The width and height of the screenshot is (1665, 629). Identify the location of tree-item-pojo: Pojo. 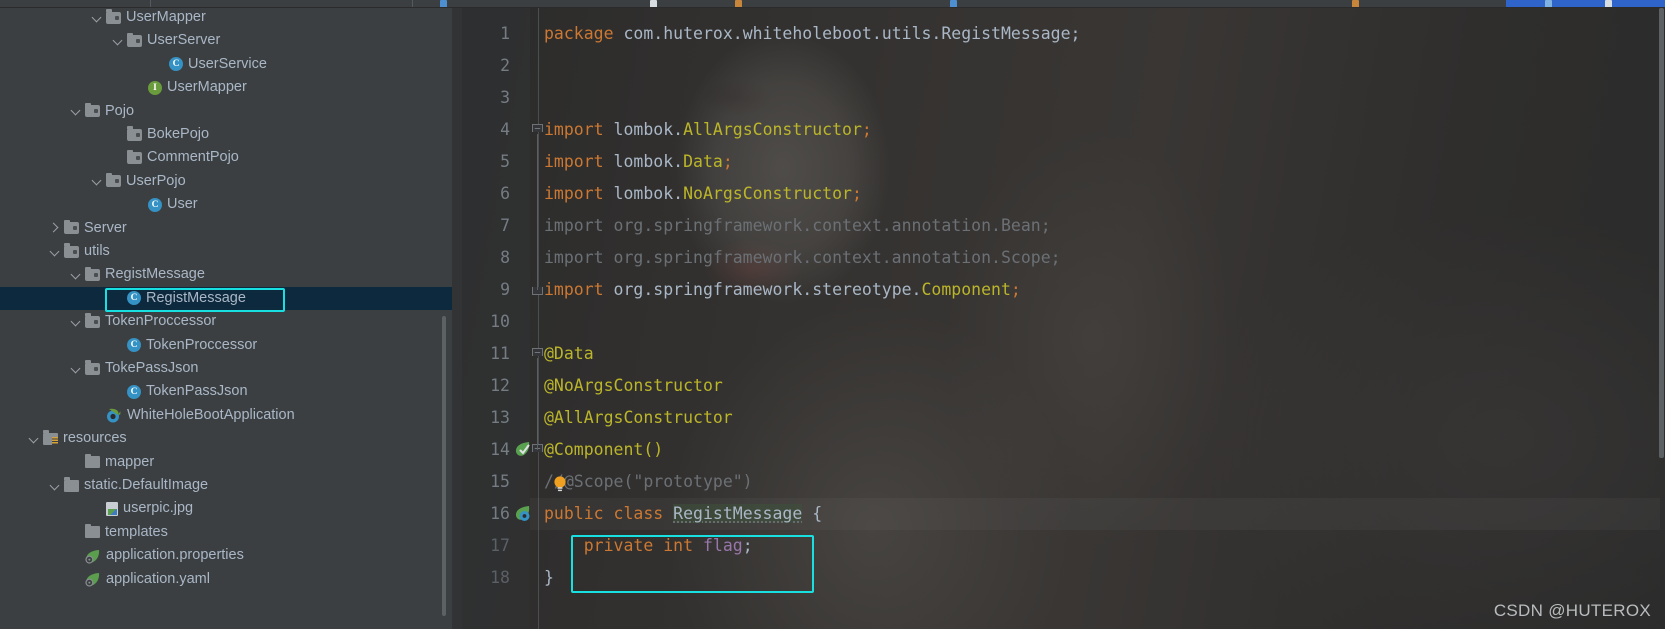
(226, 111).